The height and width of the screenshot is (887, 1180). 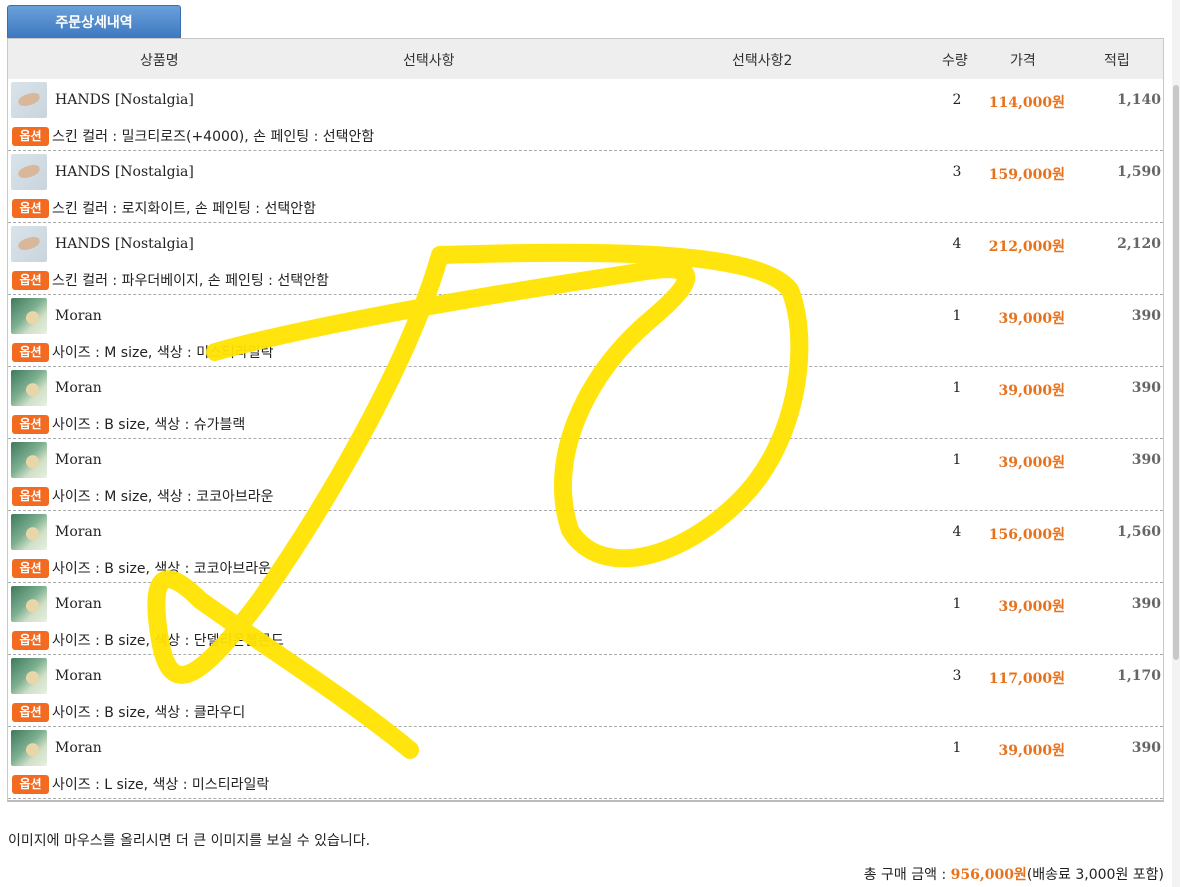 I want to click on price: 117,000원, so click(x=1026, y=679).